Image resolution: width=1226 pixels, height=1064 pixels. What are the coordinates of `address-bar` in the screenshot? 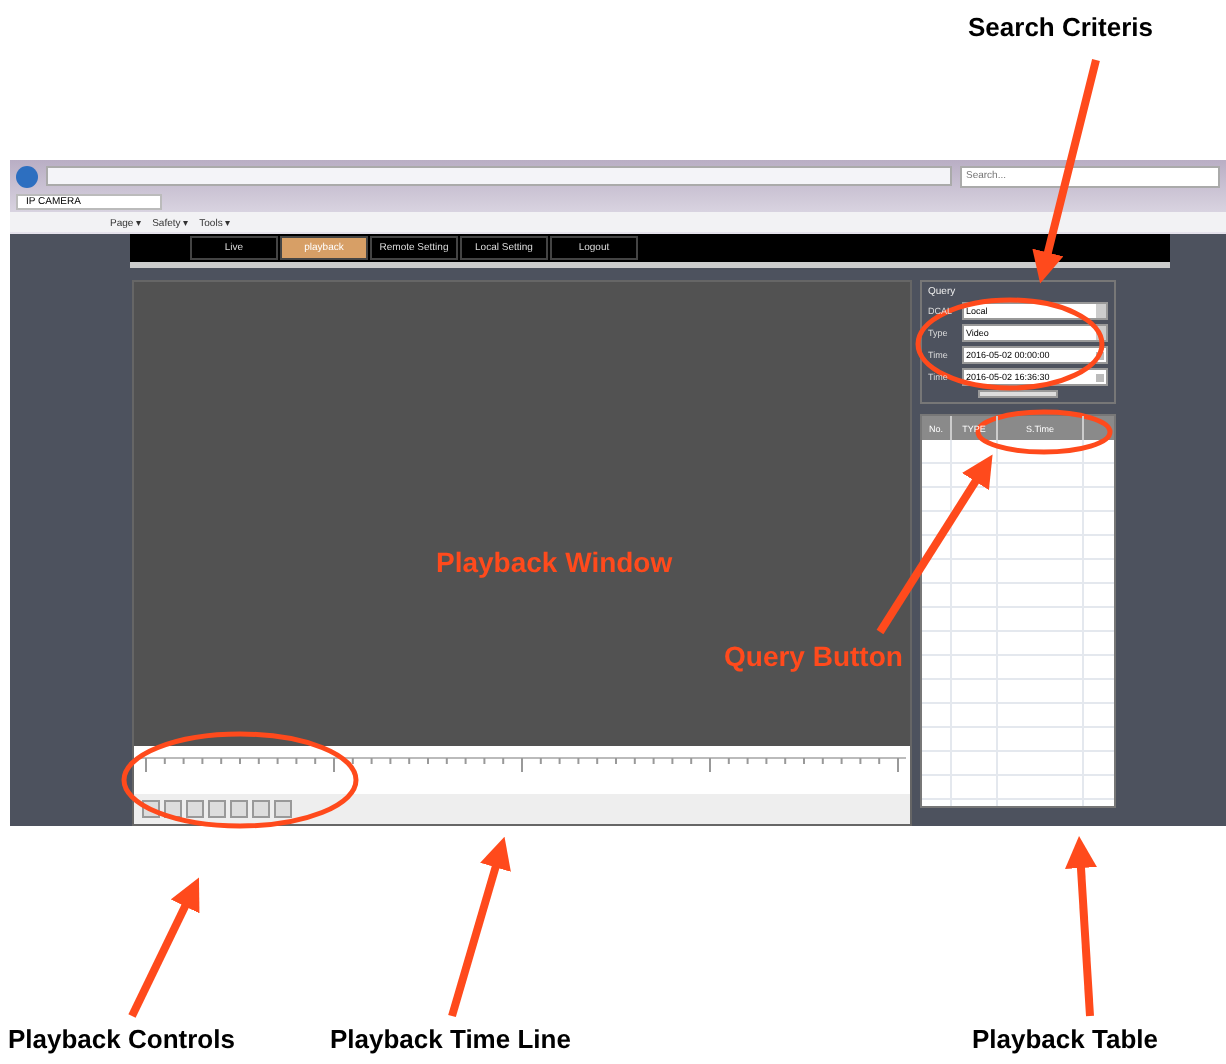 It's located at (499, 176).